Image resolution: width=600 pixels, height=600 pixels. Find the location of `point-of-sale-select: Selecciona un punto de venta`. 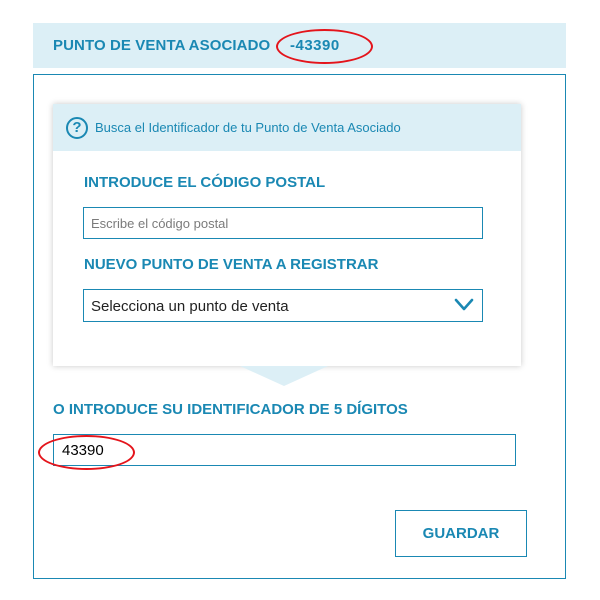

point-of-sale-select: Selecciona un punto de venta is located at coordinates (283, 305).